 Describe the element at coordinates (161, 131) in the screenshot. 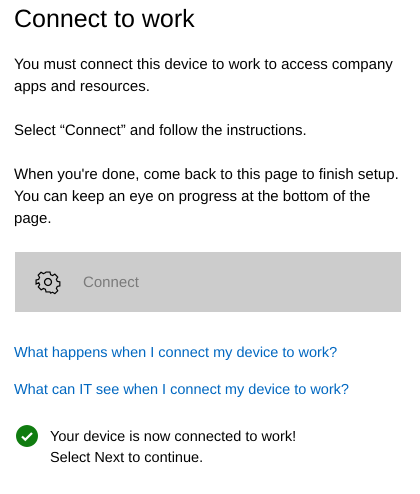

I see `instruction-text: Select “Connect” and follow the instructions.` at that location.